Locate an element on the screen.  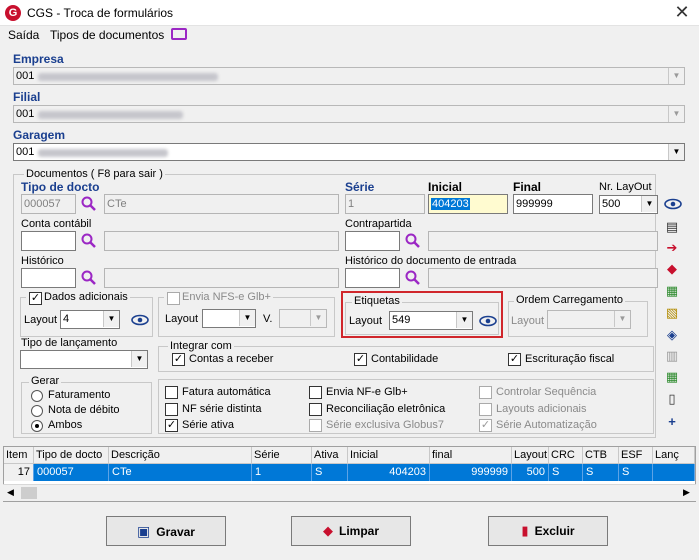
column-header: CTB is located at coordinates (601, 455).